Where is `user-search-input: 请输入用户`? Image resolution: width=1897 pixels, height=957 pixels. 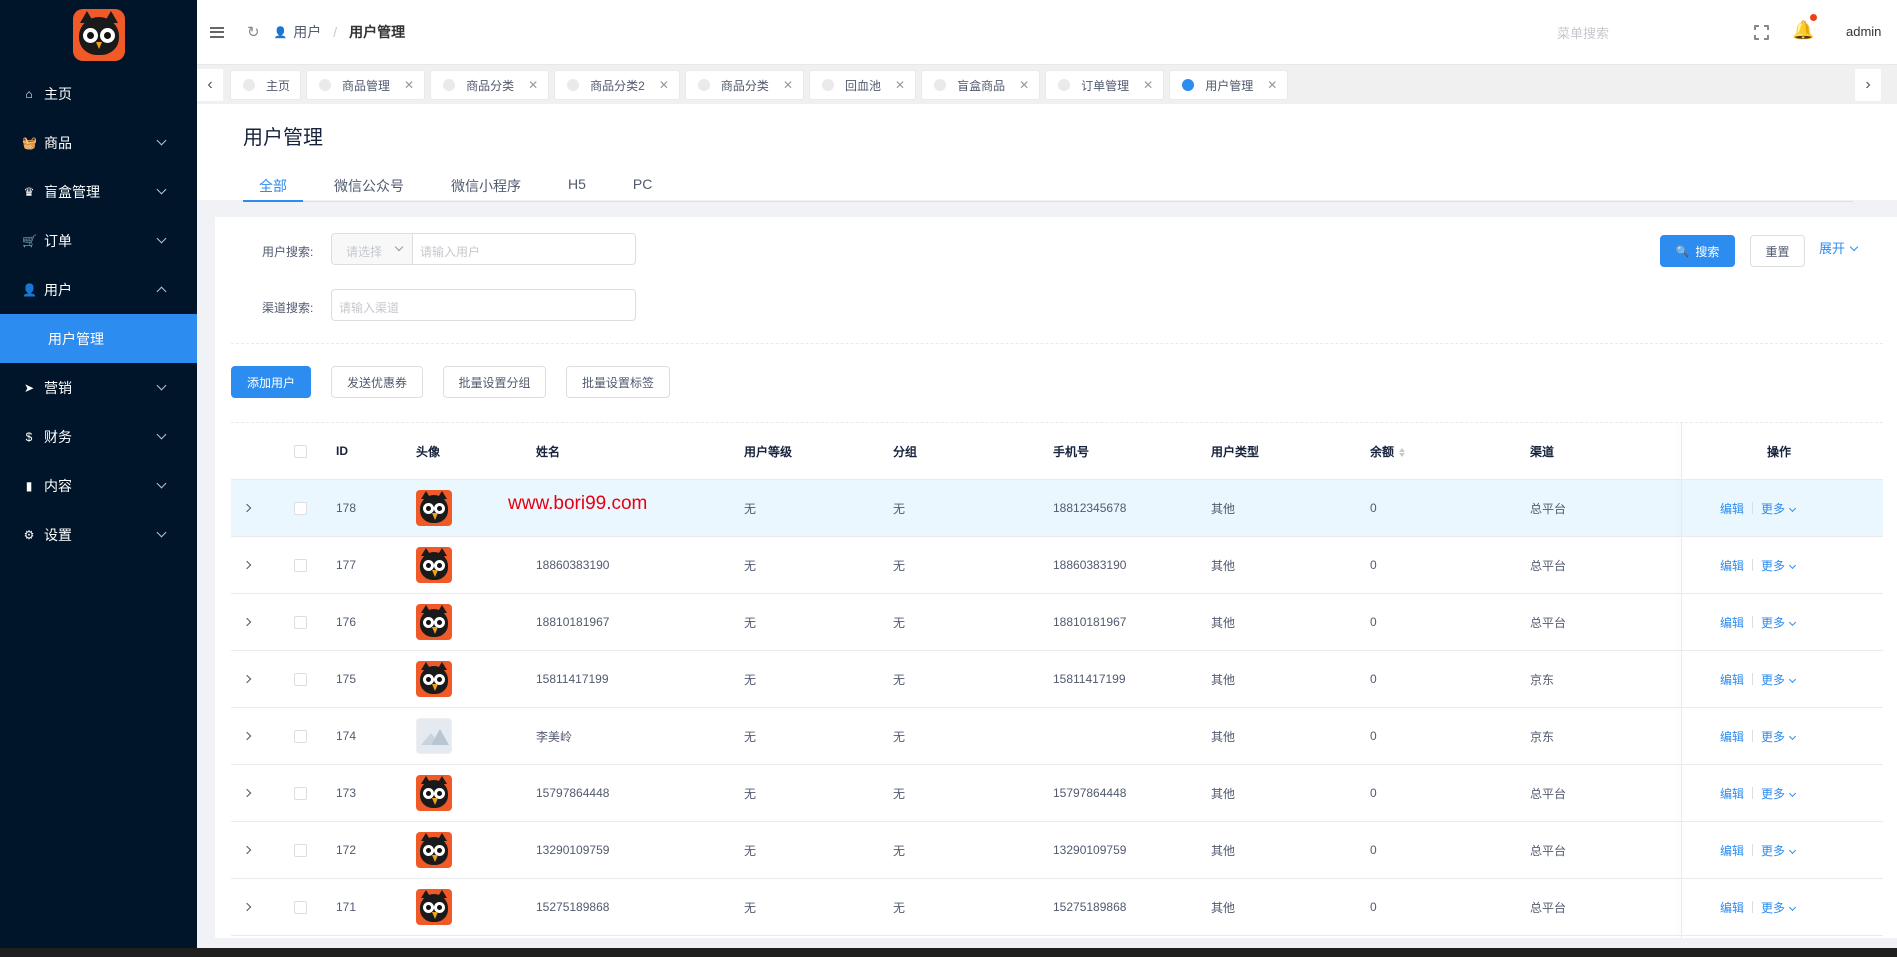 user-search-input: 请输入用户 is located at coordinates (524, 249).